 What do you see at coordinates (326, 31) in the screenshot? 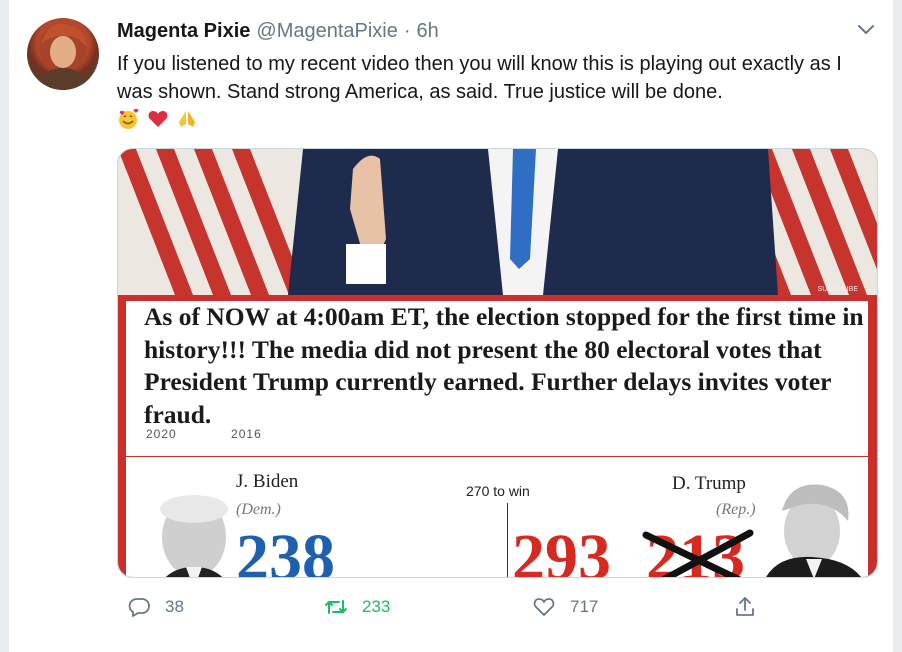
I see `author-handle: @MagentaPixie` at bounding box center [326, 31].